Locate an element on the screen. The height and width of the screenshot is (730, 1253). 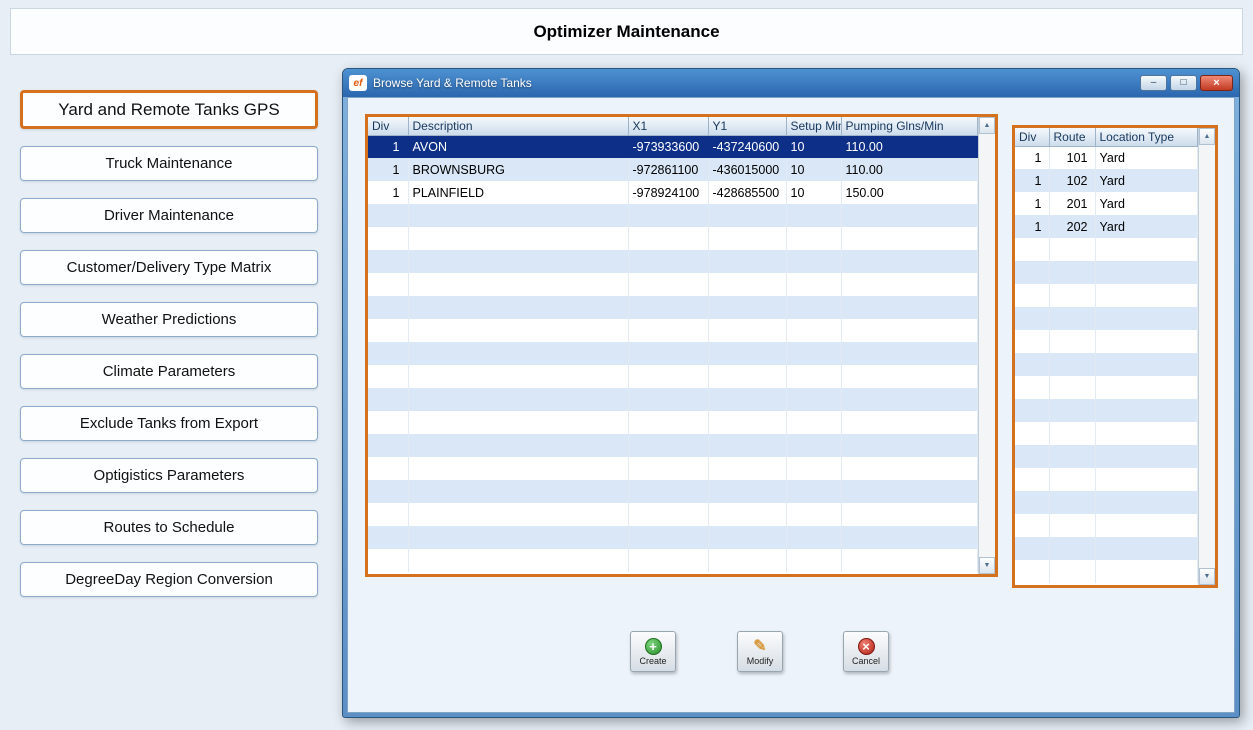
sidebar-item-degreeday-region-conversion: DegreeDay Region Conversion is located at coordinates (169, 579).